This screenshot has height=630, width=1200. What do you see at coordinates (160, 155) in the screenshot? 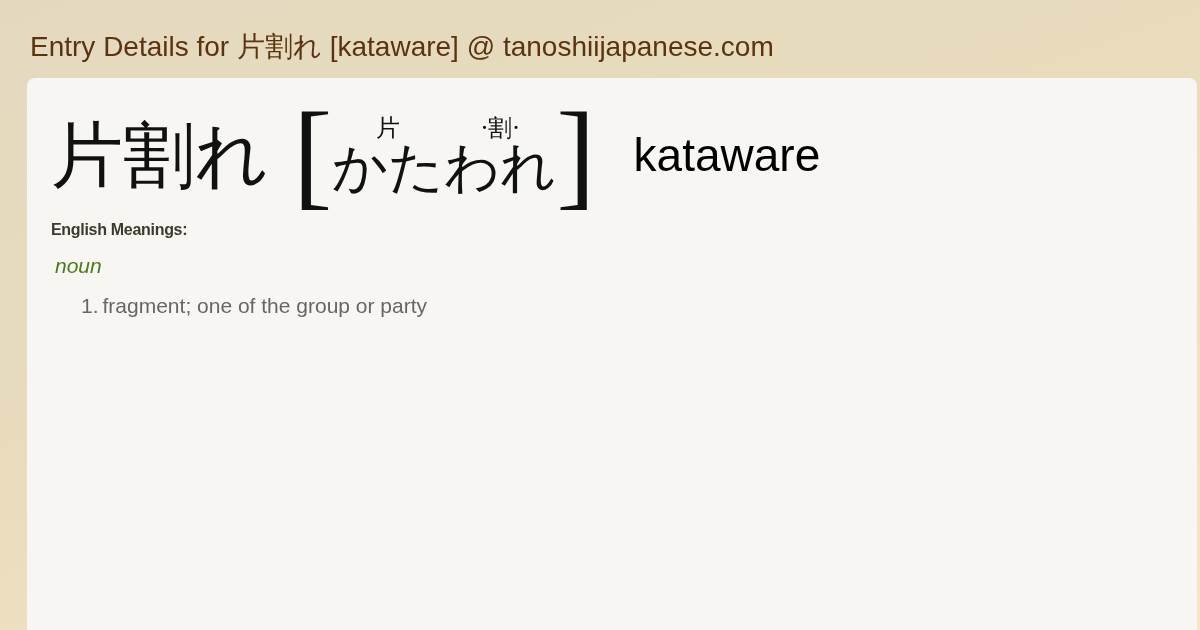
I see `headword: 片割れ` at bounding box center [160, 155].